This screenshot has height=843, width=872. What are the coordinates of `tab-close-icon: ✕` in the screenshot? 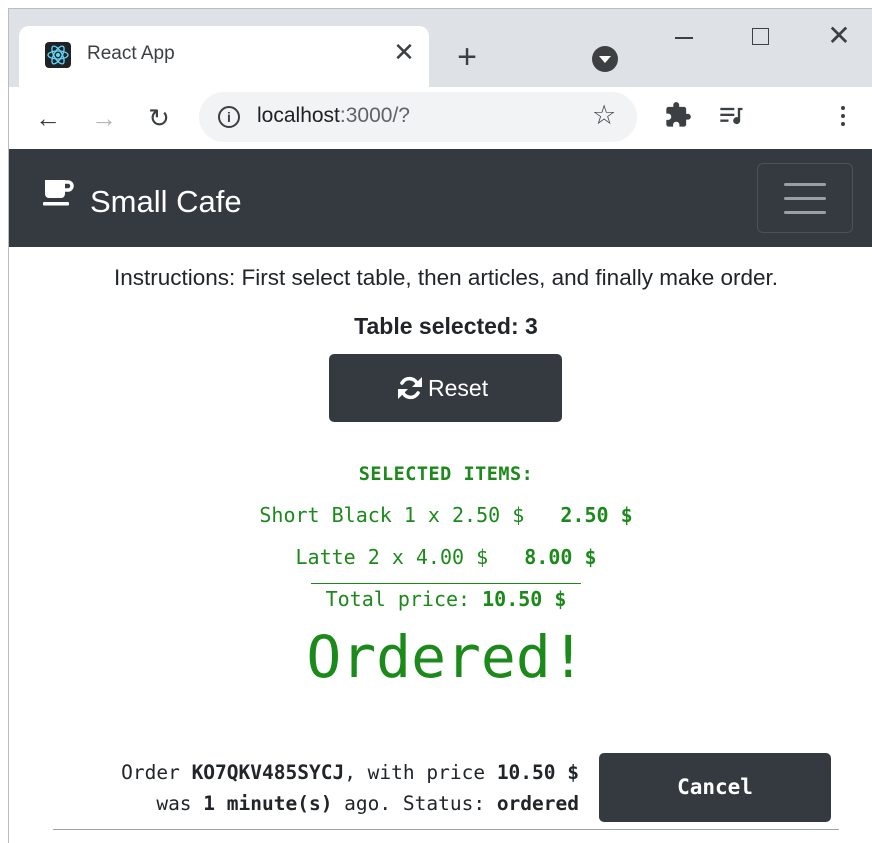 It's located at (404, 52).